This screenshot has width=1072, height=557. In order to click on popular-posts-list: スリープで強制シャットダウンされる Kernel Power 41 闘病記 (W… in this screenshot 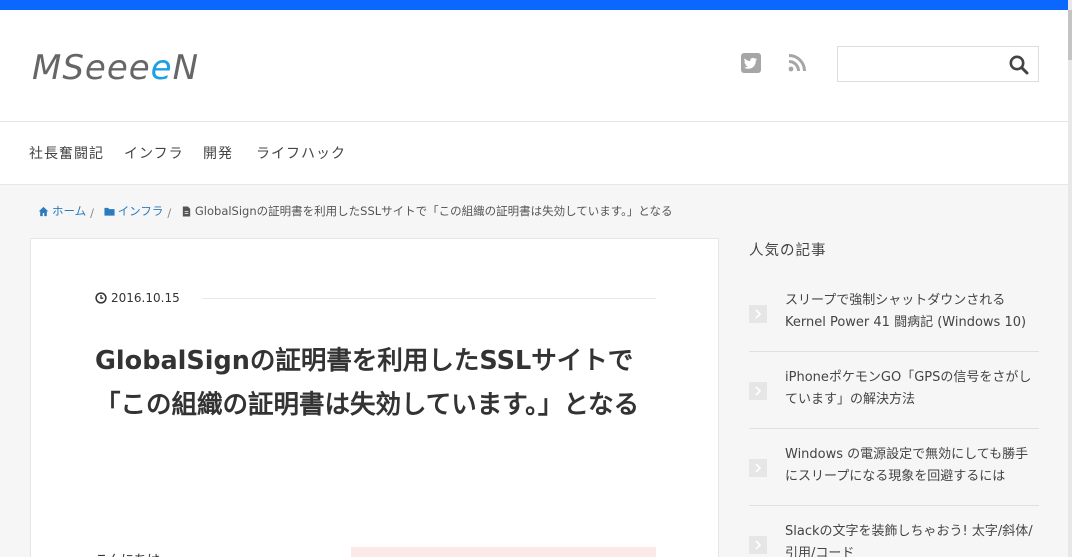, I will do `click(894, 416)`.